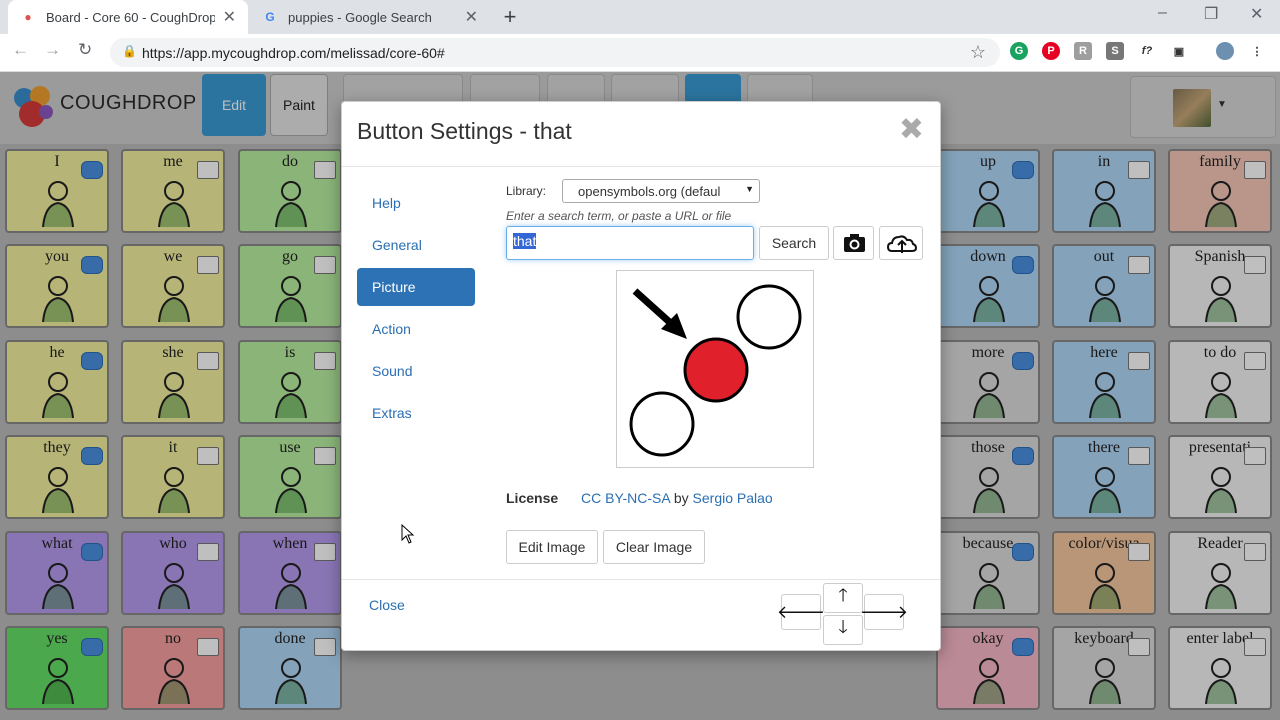  I want to click on tab-title: puppies - Google Search, so click(360, 17).